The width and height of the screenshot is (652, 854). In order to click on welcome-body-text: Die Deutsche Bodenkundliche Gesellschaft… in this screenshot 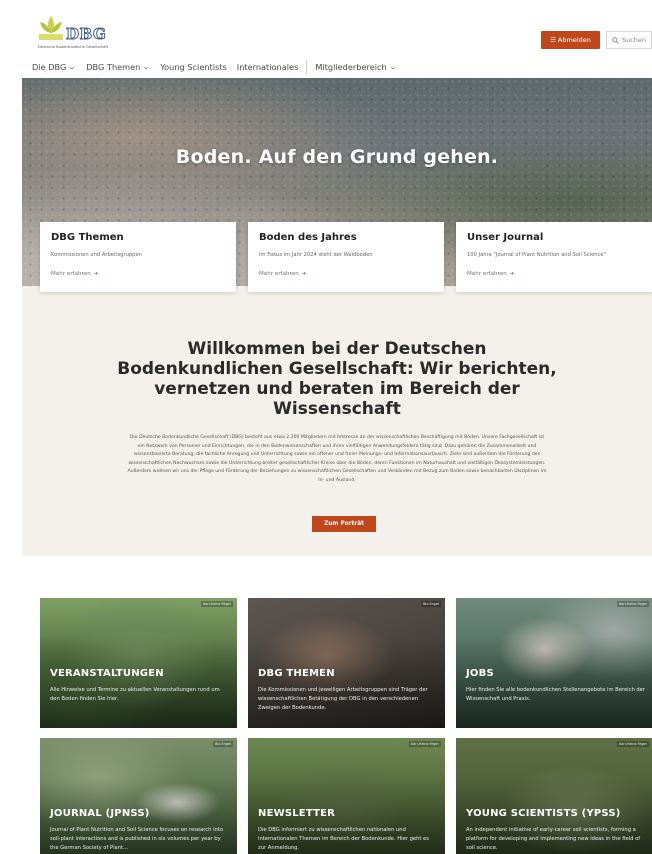, I will do `click(337, 459)`.